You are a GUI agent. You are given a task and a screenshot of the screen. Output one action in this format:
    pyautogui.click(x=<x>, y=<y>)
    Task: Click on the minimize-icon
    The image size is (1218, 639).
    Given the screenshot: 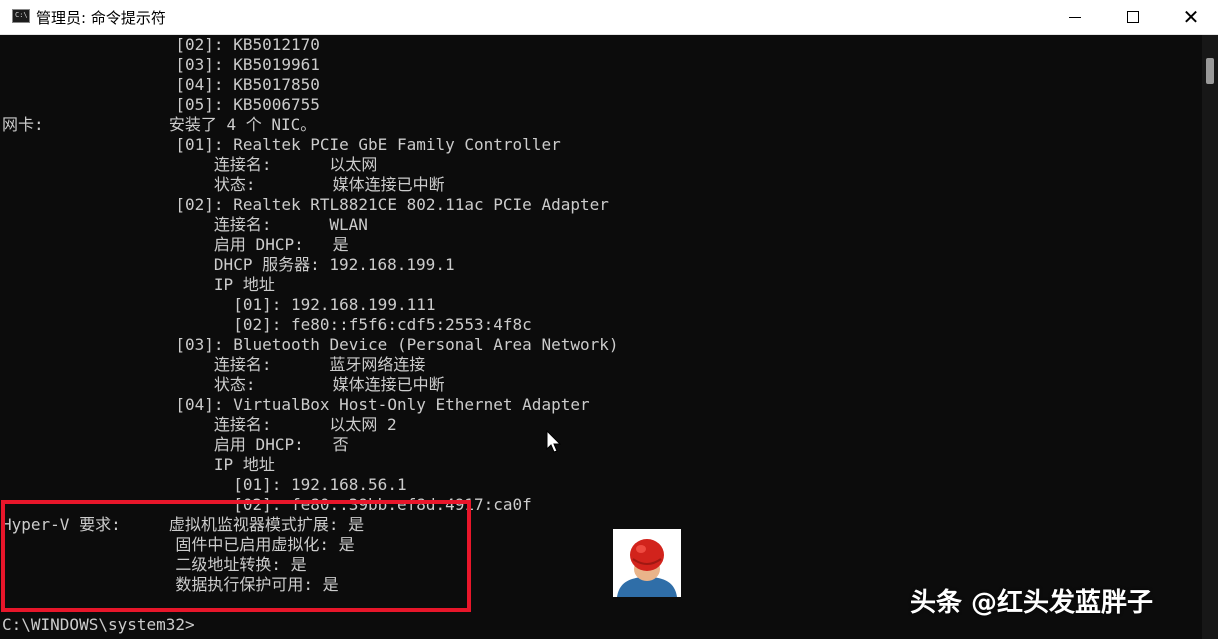 What is the action you would take?
    pyautogui.click(x=1075, y=17)
    